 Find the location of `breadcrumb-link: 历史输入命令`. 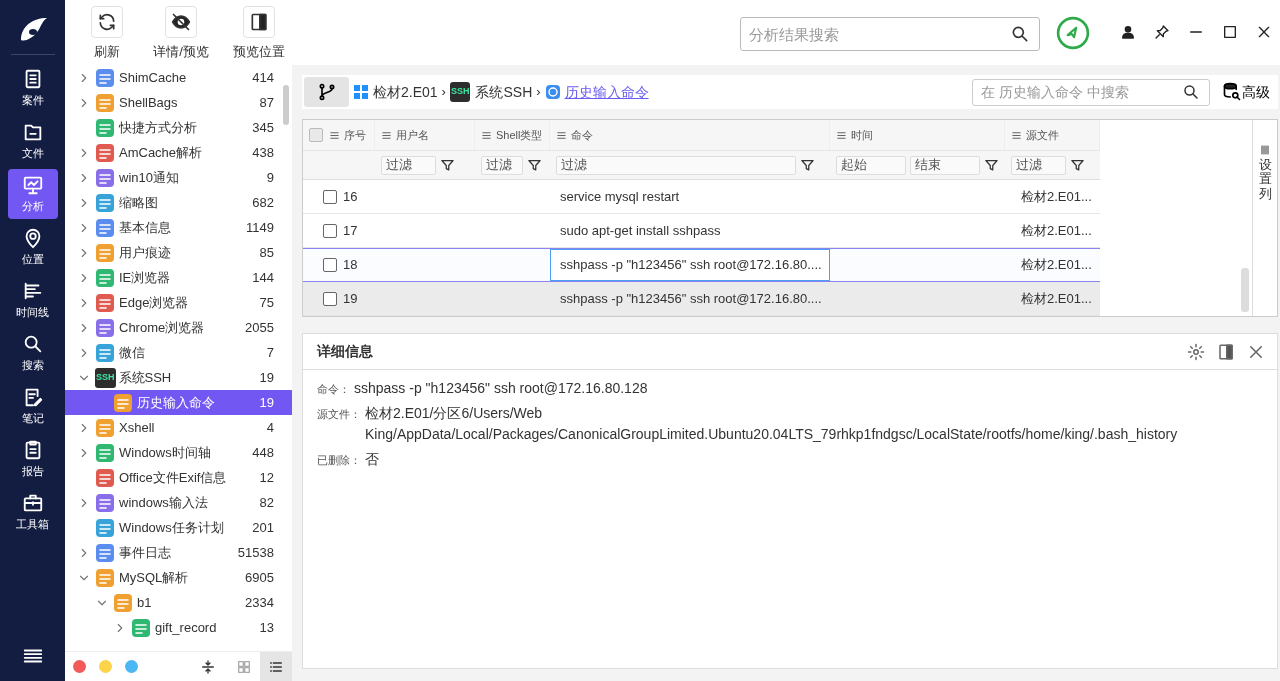

breadcrumb-link: 历史输入命令 is located at coordinates (606, 92).